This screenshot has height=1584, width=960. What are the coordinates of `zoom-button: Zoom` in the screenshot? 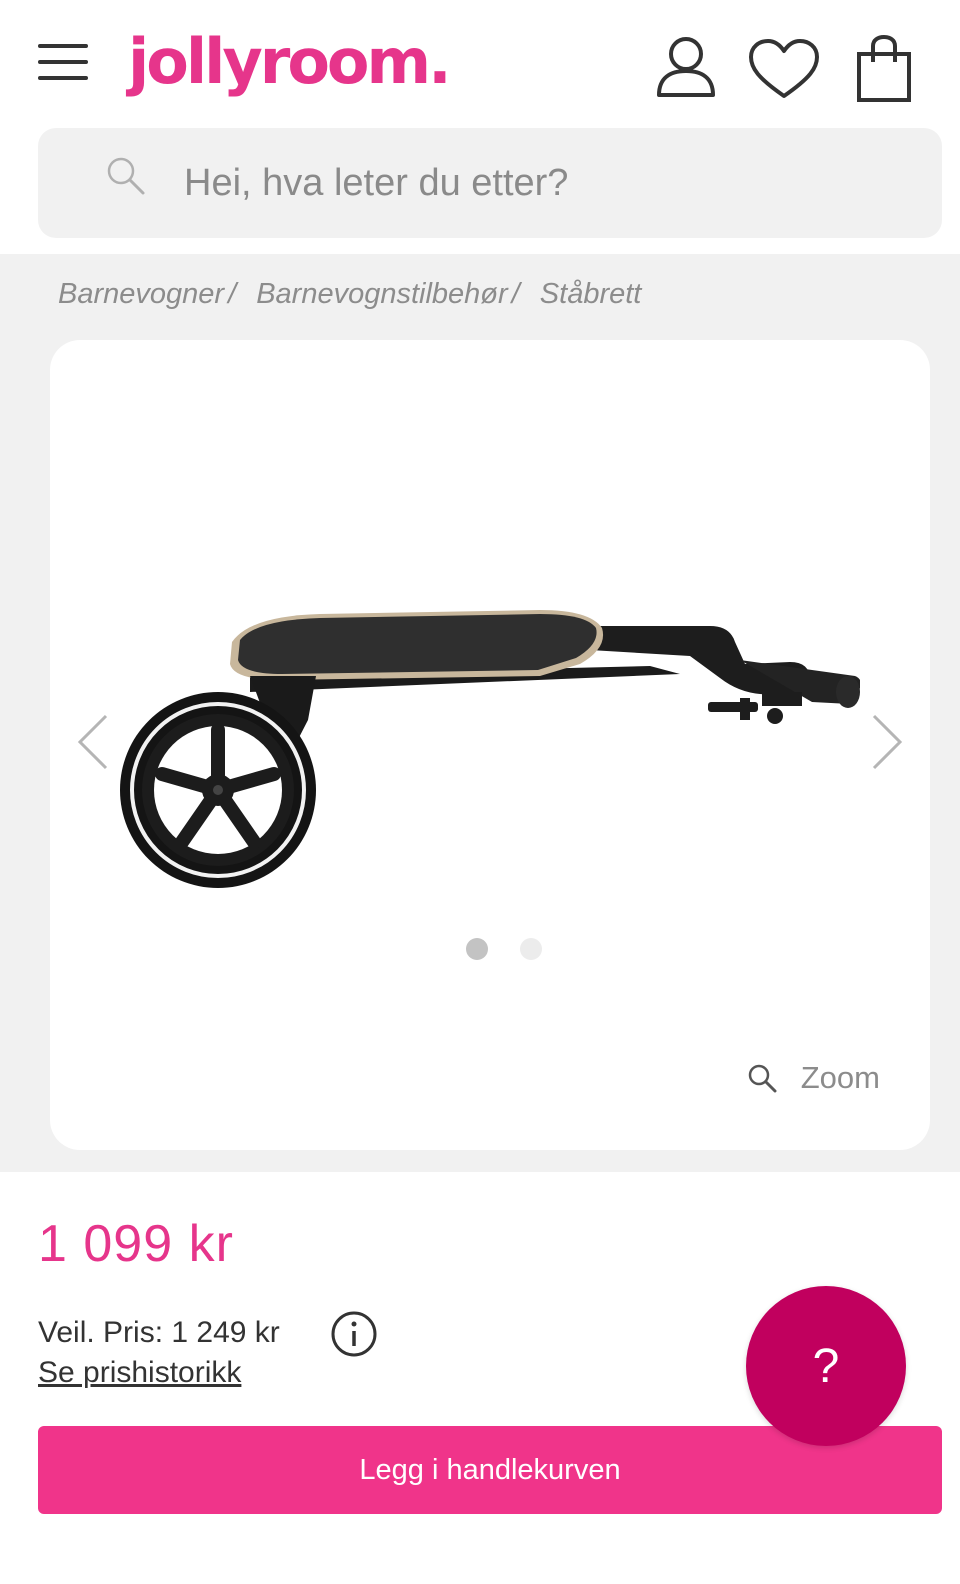 It's located at (813, 1078).